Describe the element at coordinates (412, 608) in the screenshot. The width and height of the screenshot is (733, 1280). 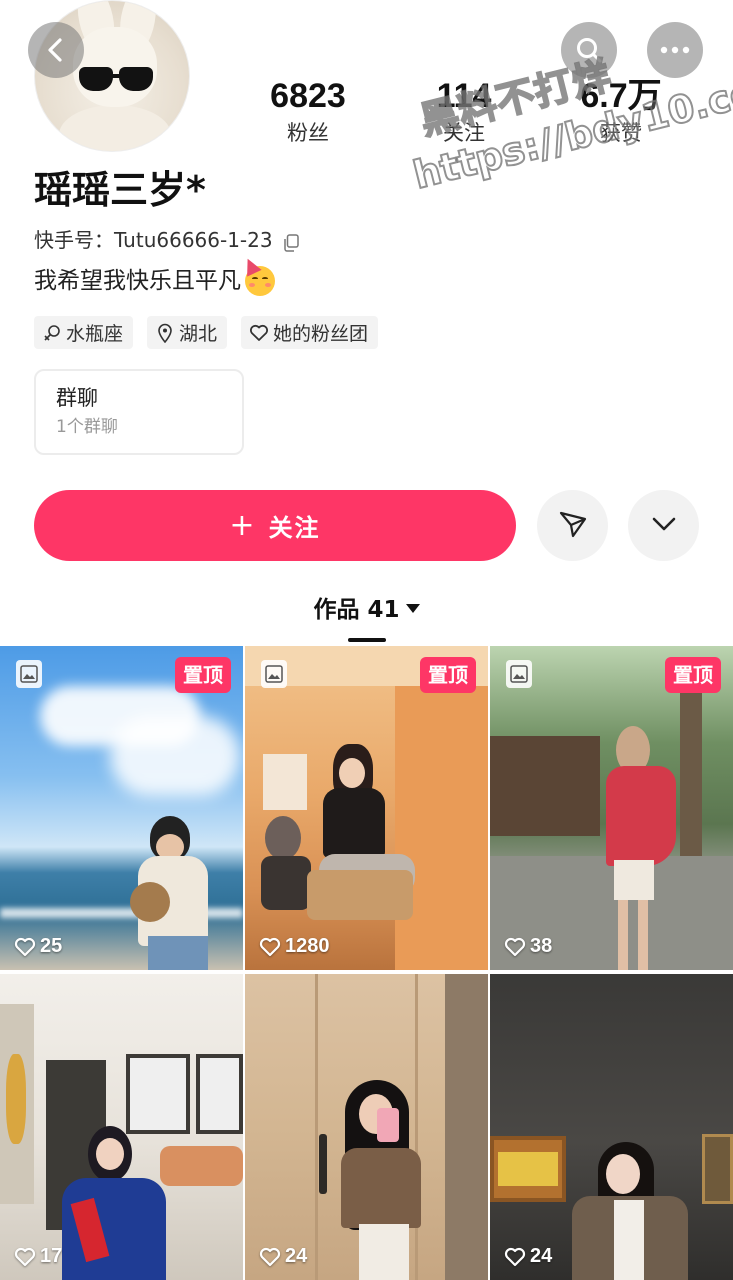
I see `caret-down-icon` at that location.